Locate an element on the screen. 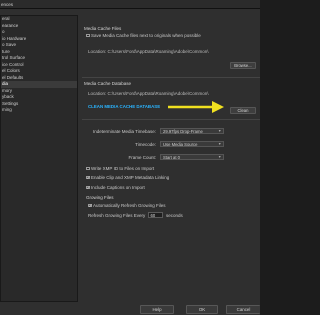 This screenshot has height=315, width=320. frame-count-value: Start at 0 is located at coordinates (171, 157).